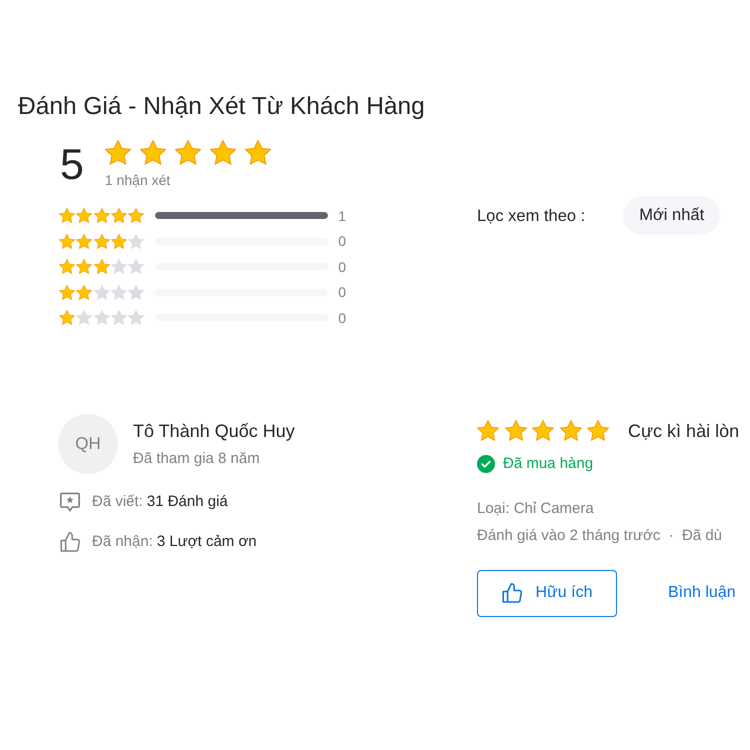  Describe the element at coordinates (72, 164) in the screenshot. I see `average-score: 5` at that location.